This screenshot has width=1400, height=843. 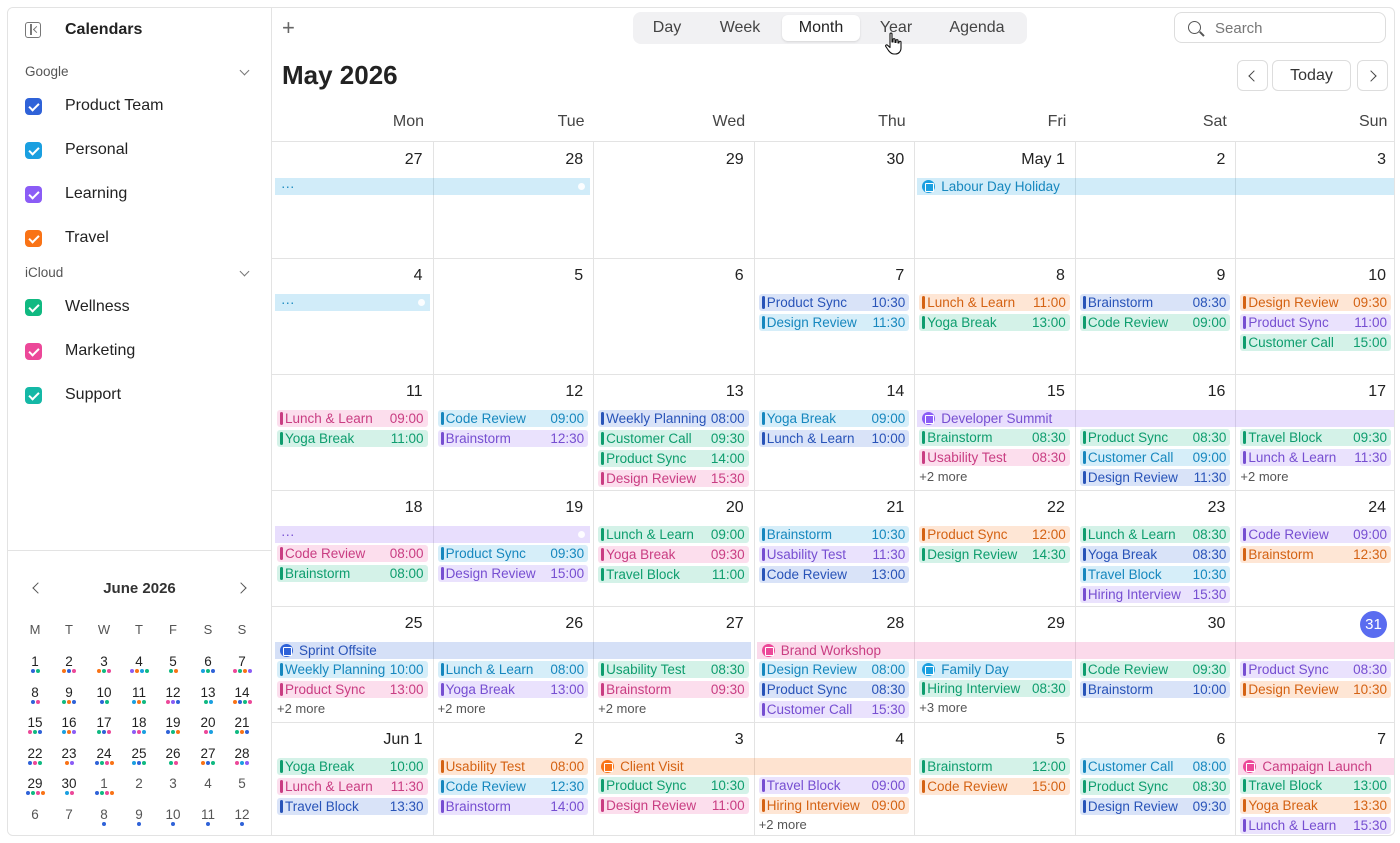 I want to click on mini-day: 2, so click(x=69, y=663).